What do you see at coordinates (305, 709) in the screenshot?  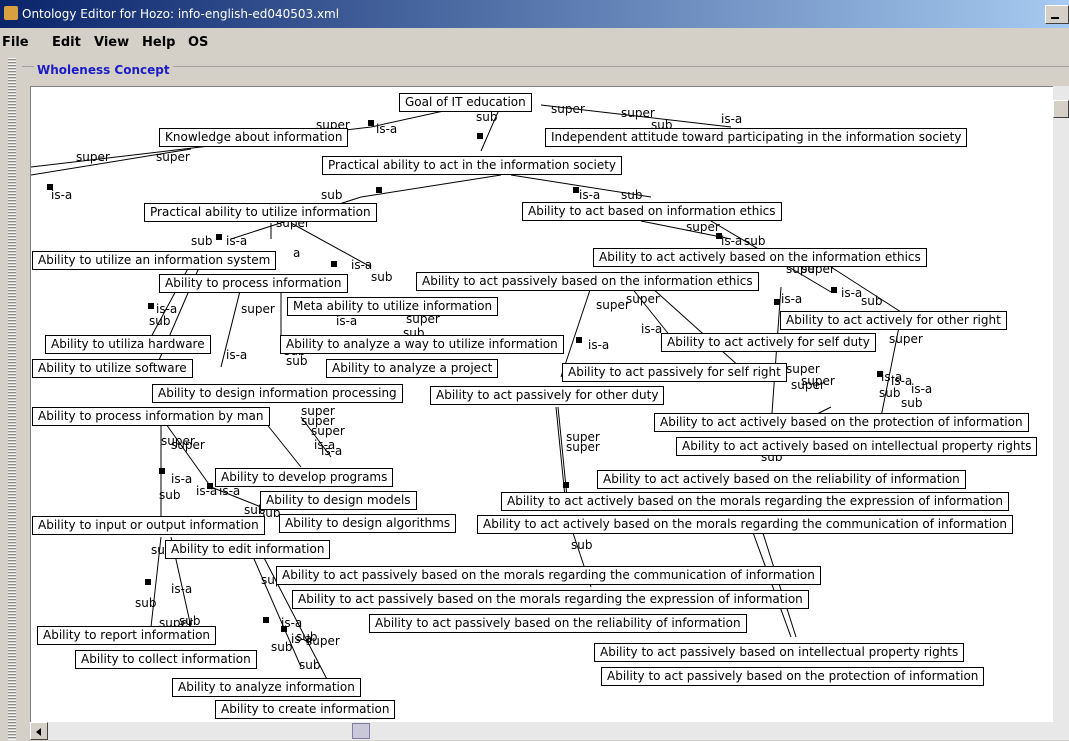 I see `concept-node: Ability to create information` at bounding box center [305, 709].